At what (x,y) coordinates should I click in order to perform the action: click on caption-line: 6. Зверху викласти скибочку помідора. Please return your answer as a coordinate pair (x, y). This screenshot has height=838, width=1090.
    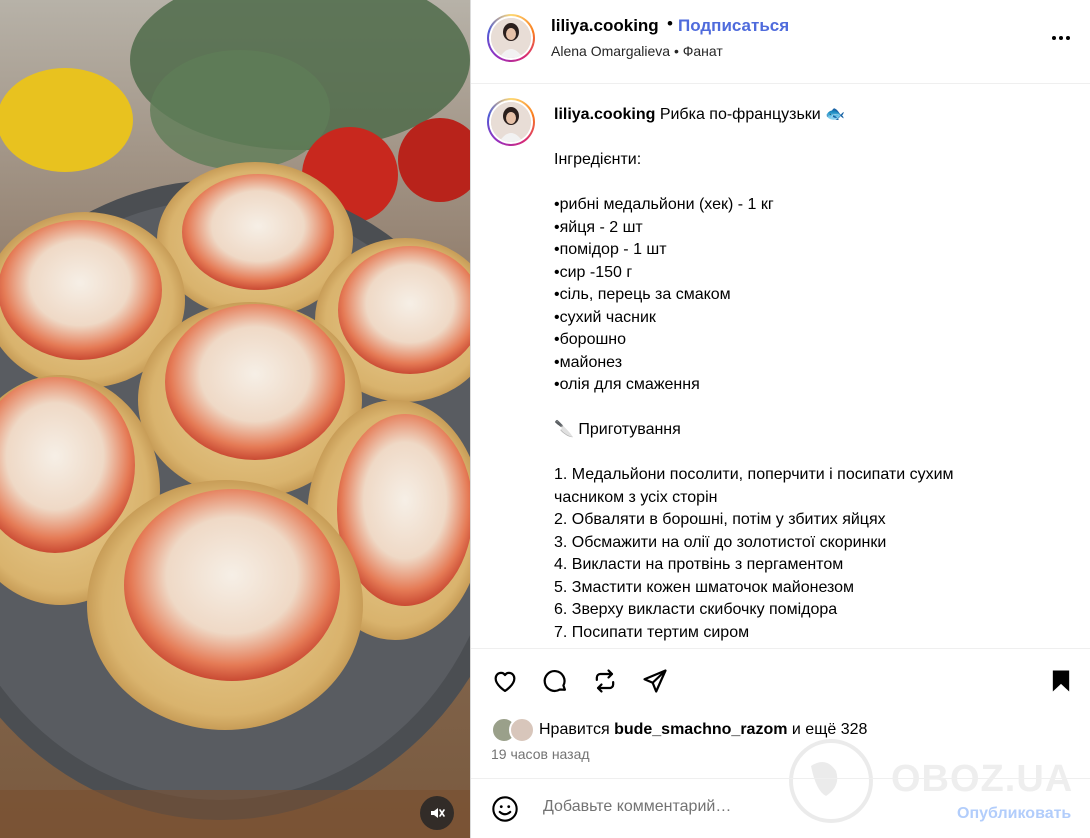
    Looking at the image, I should click on (696, 609).